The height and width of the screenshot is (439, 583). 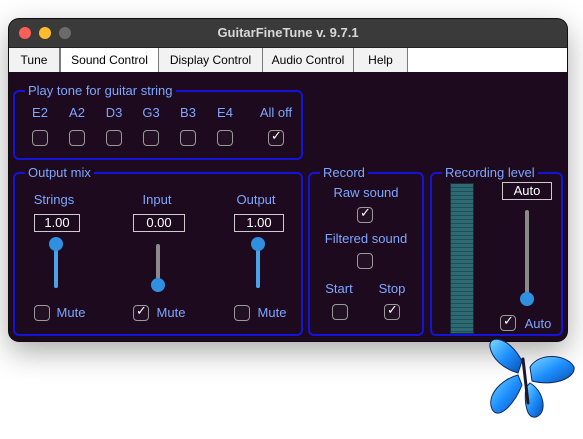 I want to click on recording-level-meter, so click(x=462, y=258).